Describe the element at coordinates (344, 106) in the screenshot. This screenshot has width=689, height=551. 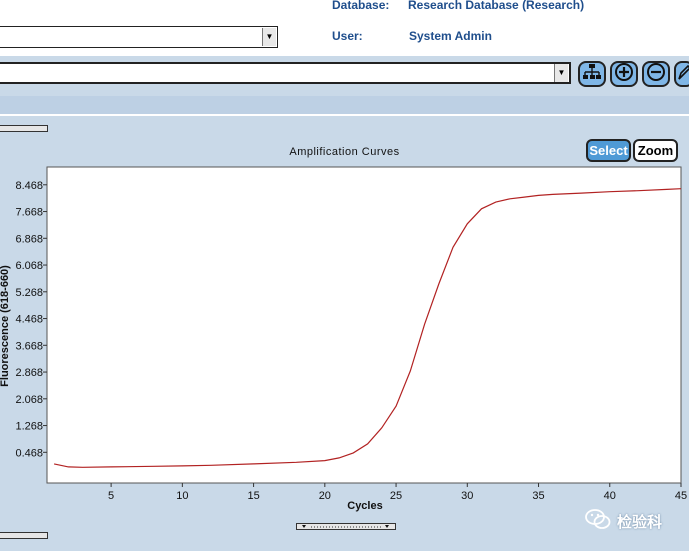
I see `separator-band` at that location.